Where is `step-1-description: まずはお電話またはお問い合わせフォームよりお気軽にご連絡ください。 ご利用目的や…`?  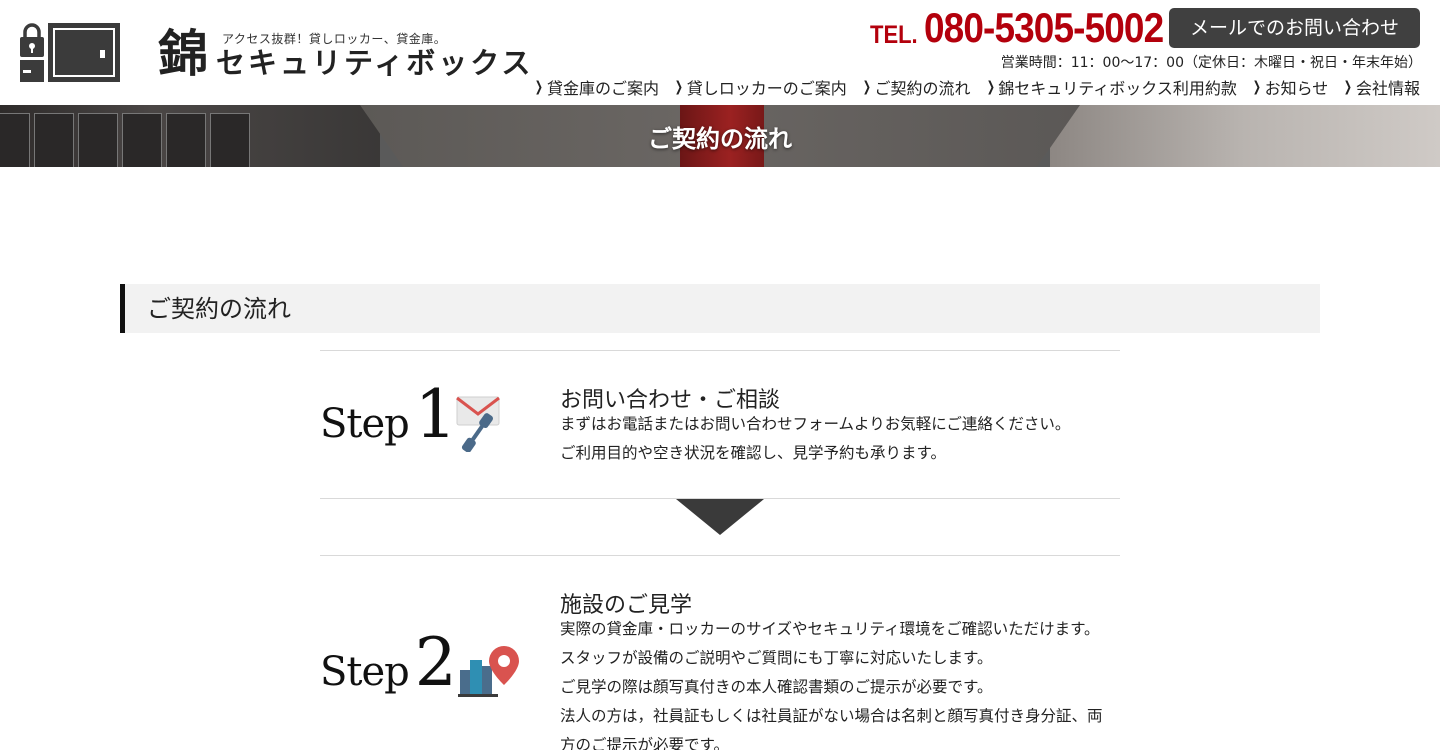
step-1-description: まずはお電話またはお問い合わせフォームよりお気軽にご連絡ください。 ご利用目的や… is located at coordinates (845, 439).